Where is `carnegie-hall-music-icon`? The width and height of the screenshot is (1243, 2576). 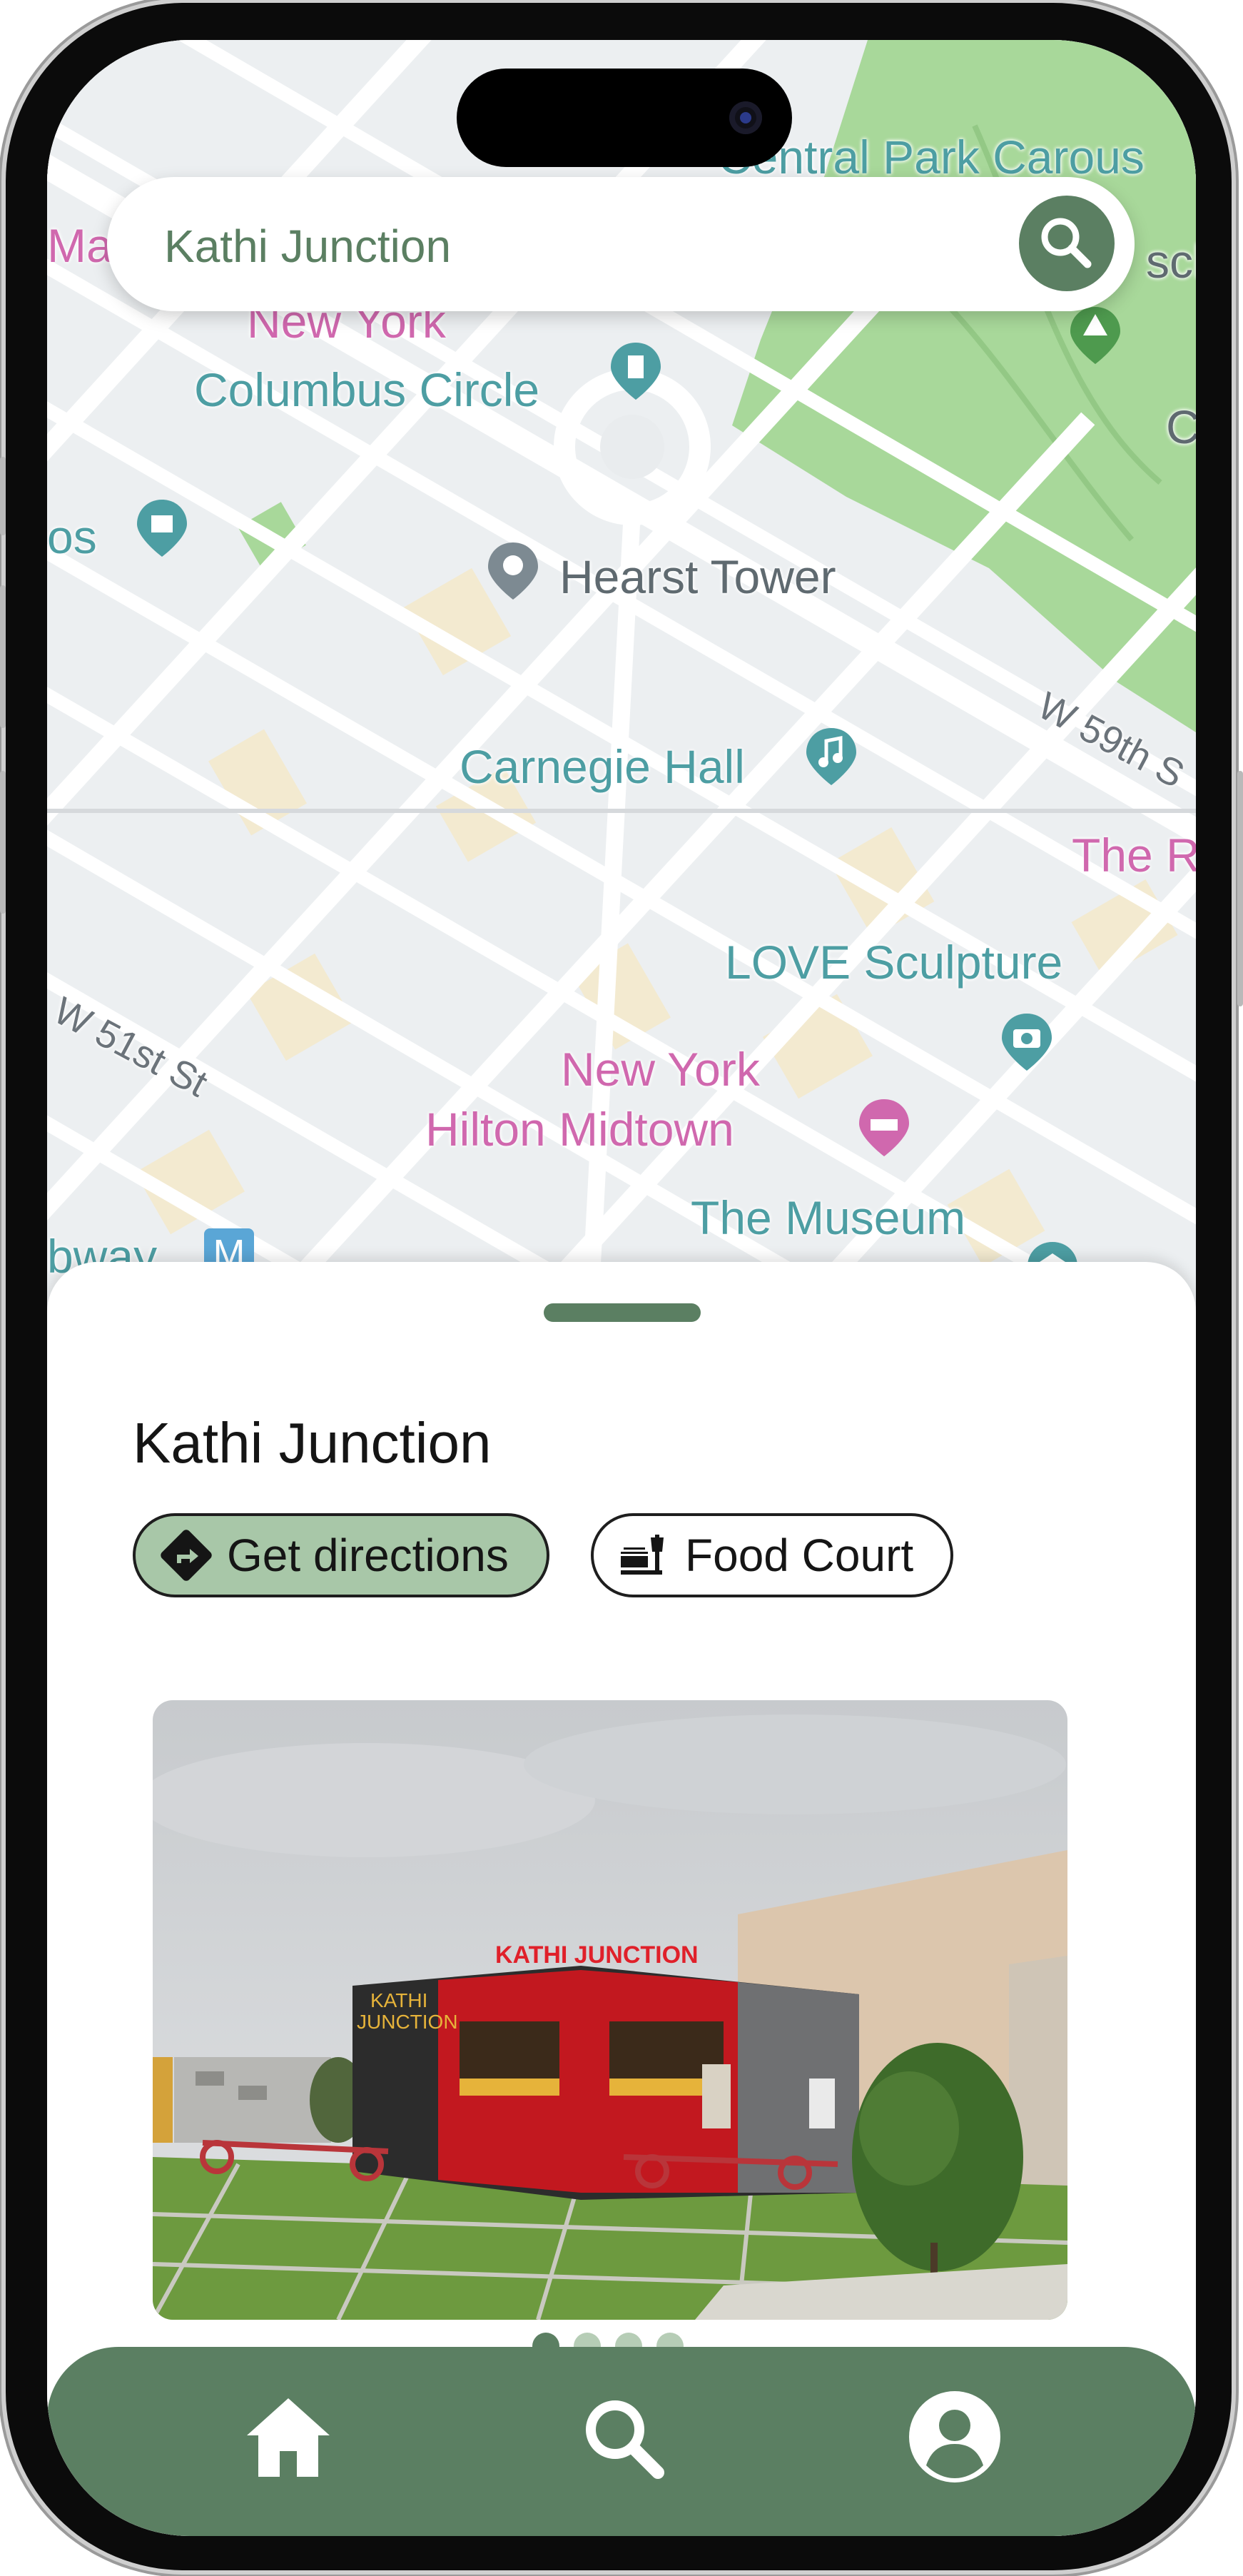 carnegie-hall-music-icon is located at coordinates (831, 756).